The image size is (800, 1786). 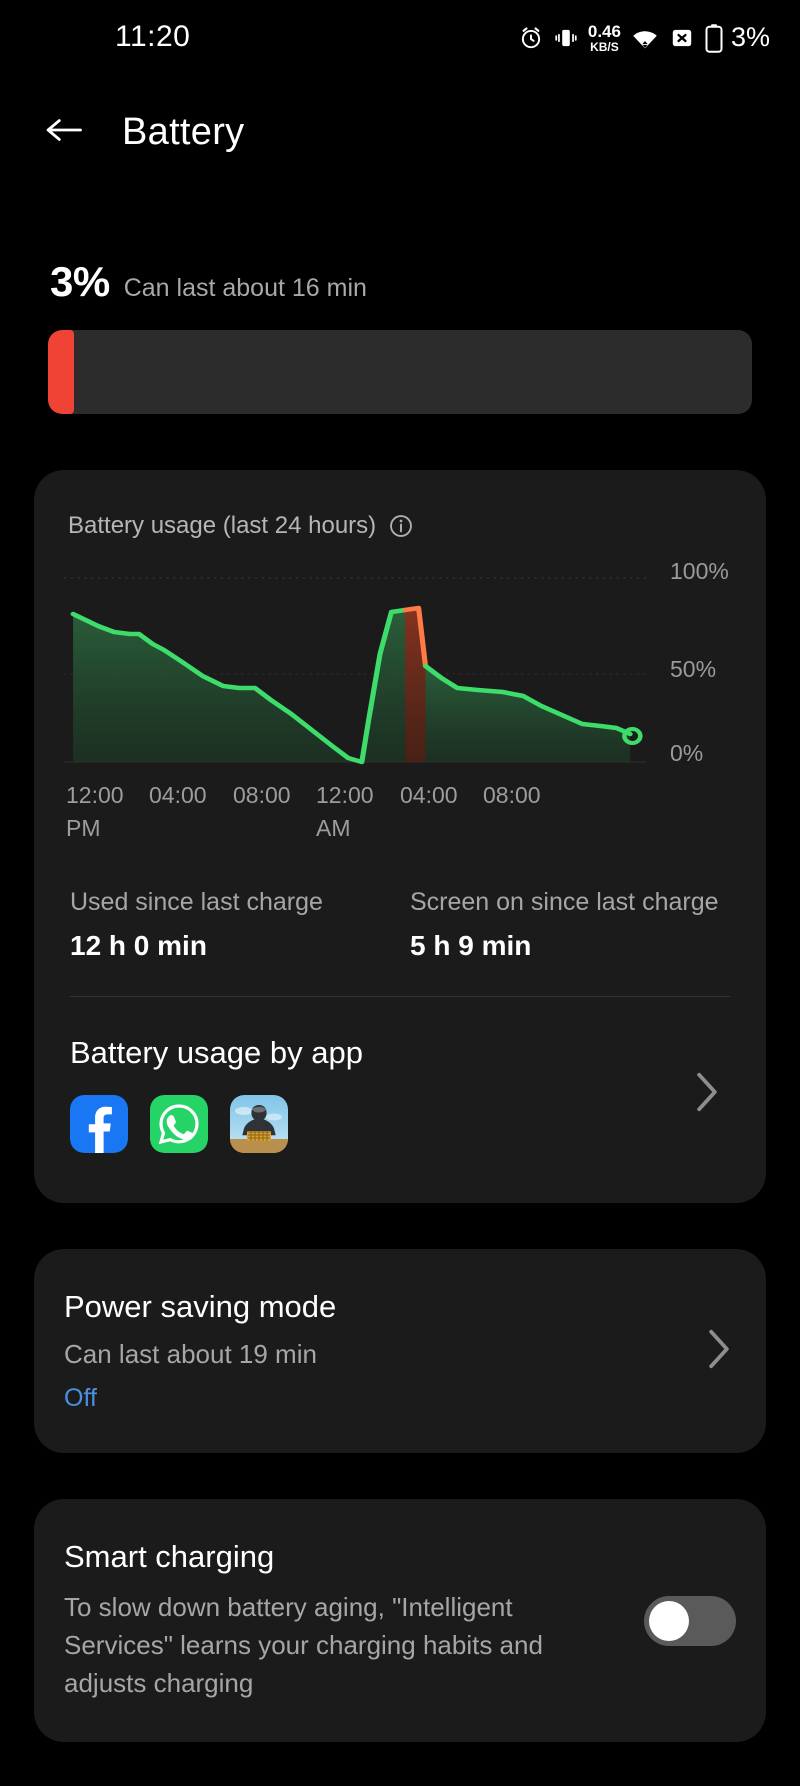 What do you see at coordinates (604, 31) in the screenshot?
I see `network-speed-value: 0.46` at bounding box center [604, 31].